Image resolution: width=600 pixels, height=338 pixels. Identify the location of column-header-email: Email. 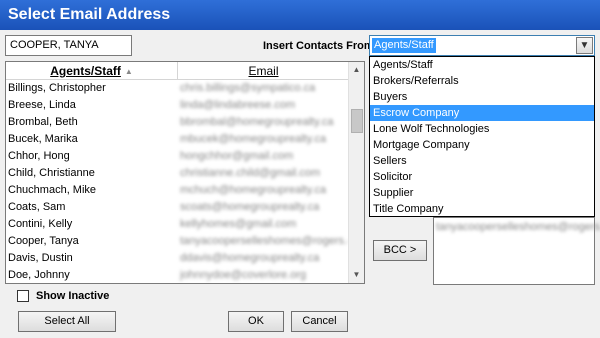
(263, 71).